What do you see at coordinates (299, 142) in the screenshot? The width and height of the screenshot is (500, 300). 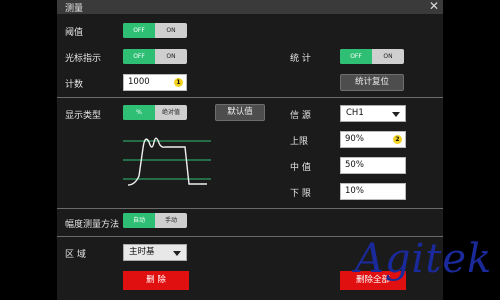 I see `upper-label: 上限` at bounding box center [299, 142].